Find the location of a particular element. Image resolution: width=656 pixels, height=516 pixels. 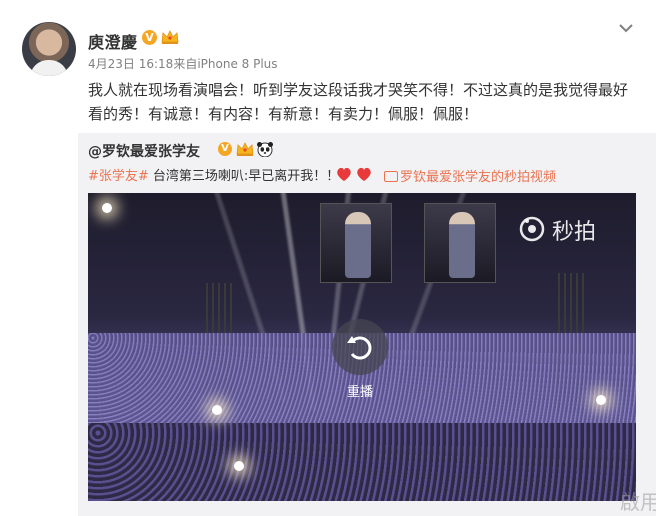

miaopai-logo-icon is located at coordinates (532, 229).